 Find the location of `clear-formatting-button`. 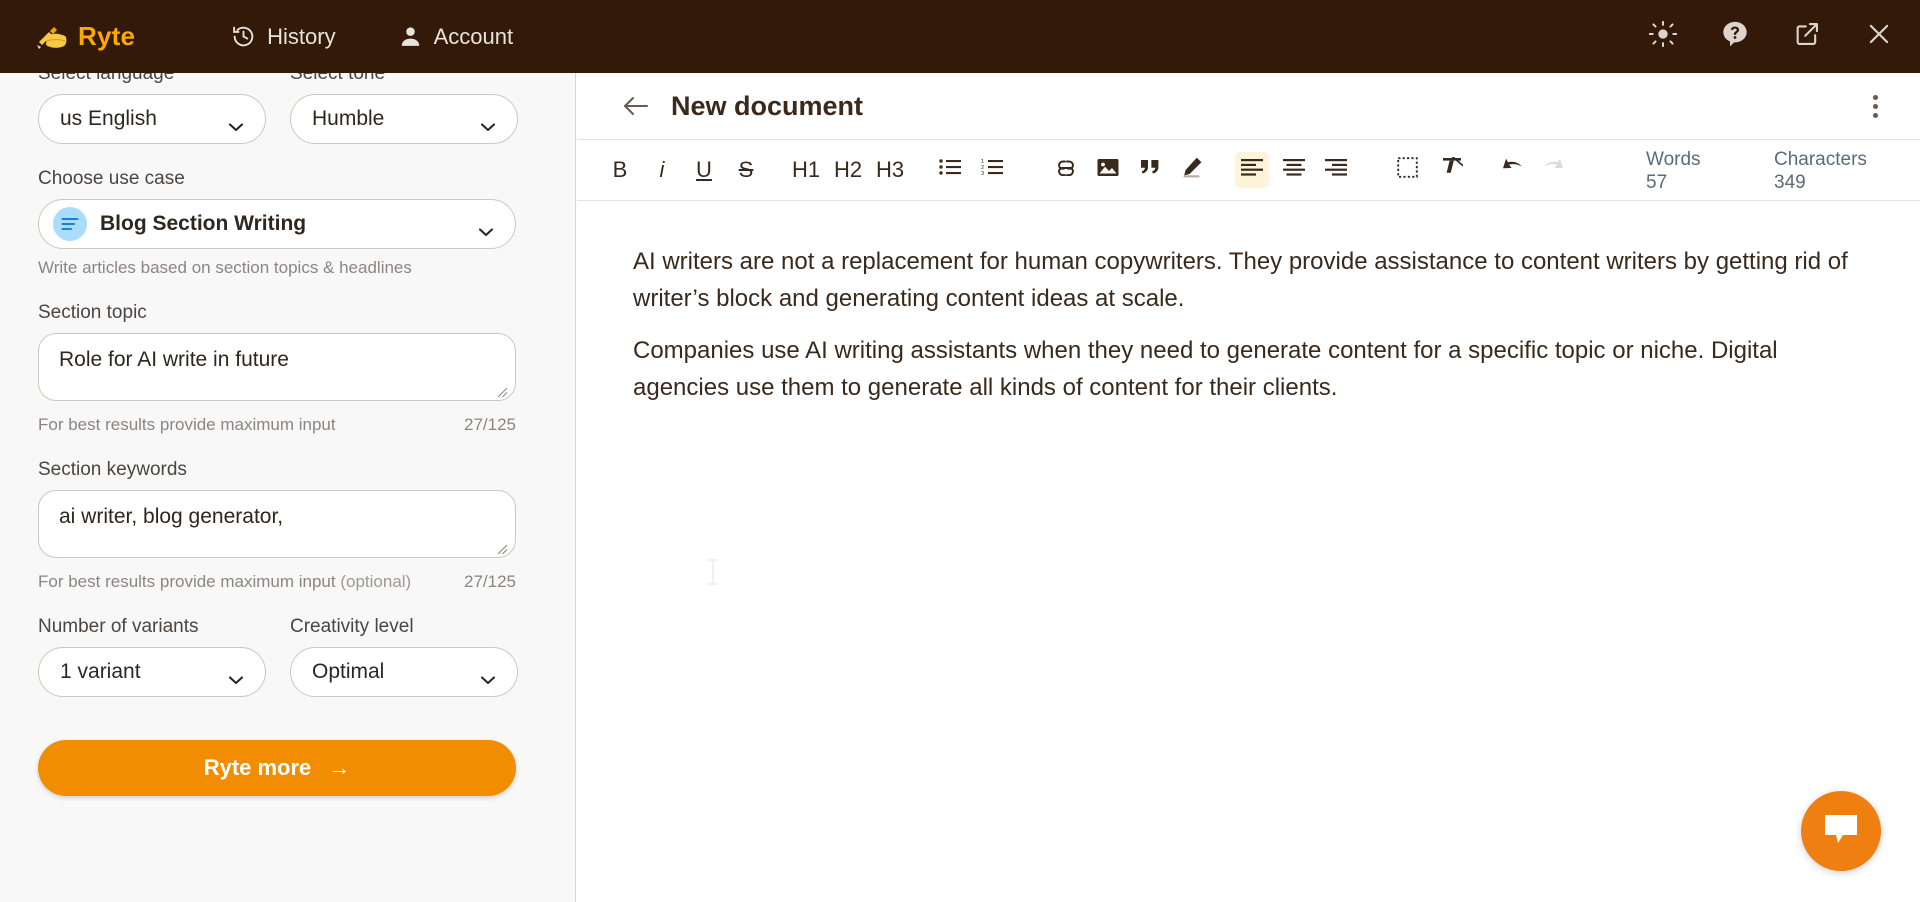

clear-formatting-button is located at coordinates (1452, 170).